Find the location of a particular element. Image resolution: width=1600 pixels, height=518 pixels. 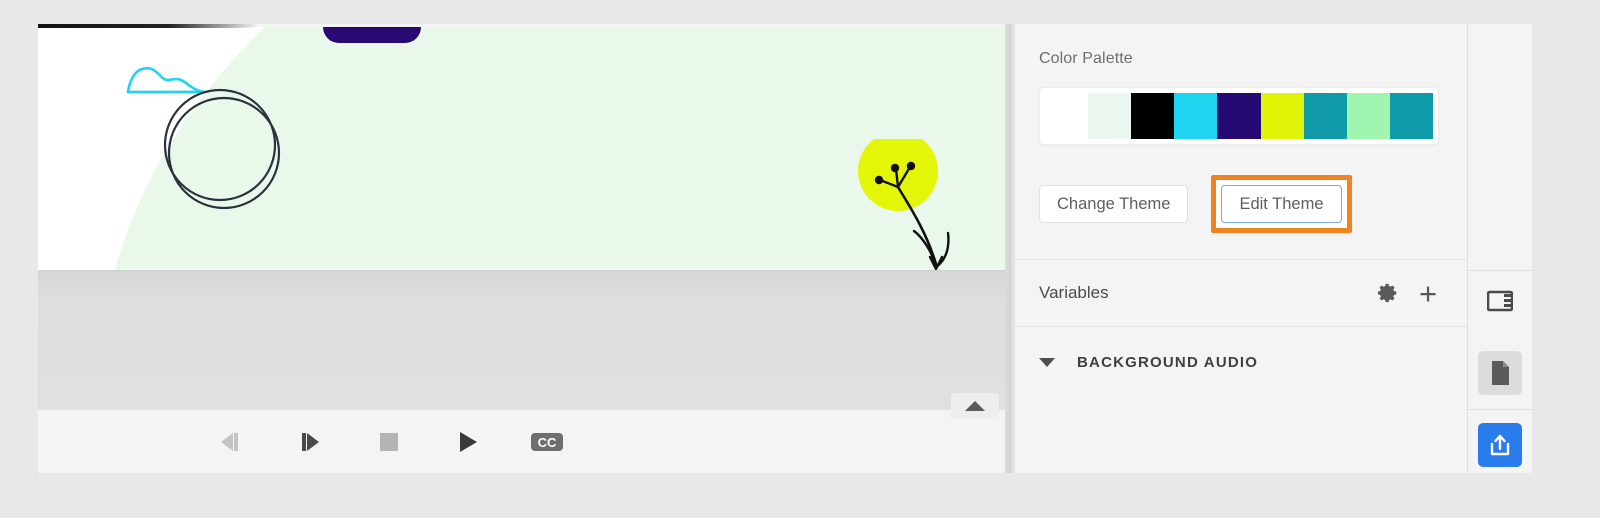

cc-label: CC is located at coordinates (547, 442).